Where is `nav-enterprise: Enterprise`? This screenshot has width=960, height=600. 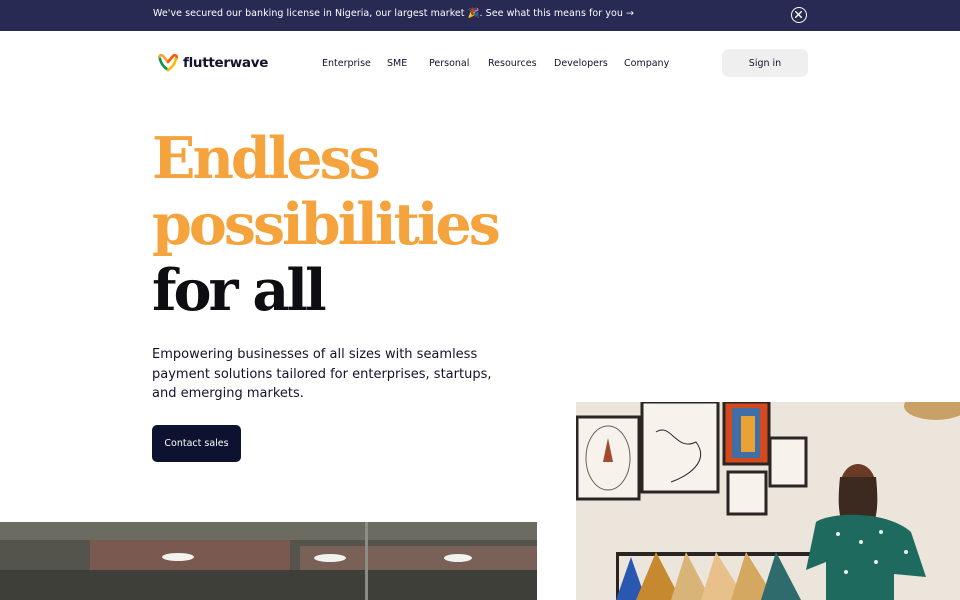 nav-enterprise: Enterprise is located at coordinates (346, 63).